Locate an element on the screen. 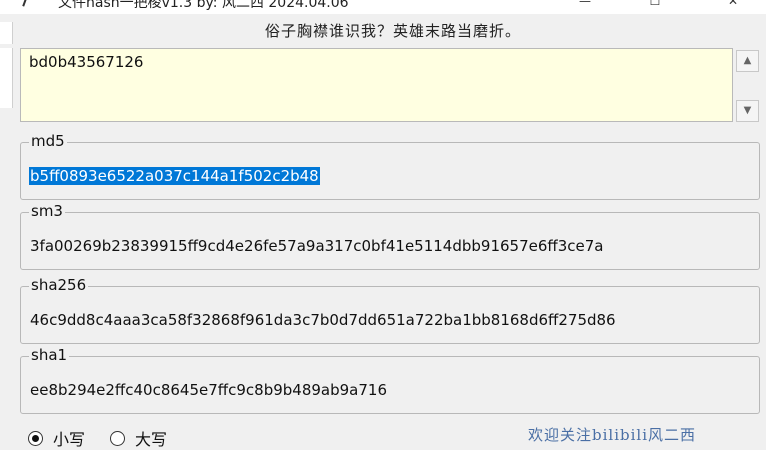 The width and height of the screenshot is (766, 450). scroll-down-button: ▼ is located at coordinates (747, 111).